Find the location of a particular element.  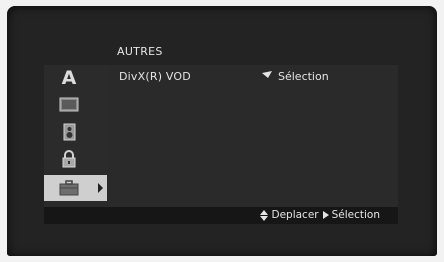

divx-vod-select: Sélection is located at coordinates (322, 77).